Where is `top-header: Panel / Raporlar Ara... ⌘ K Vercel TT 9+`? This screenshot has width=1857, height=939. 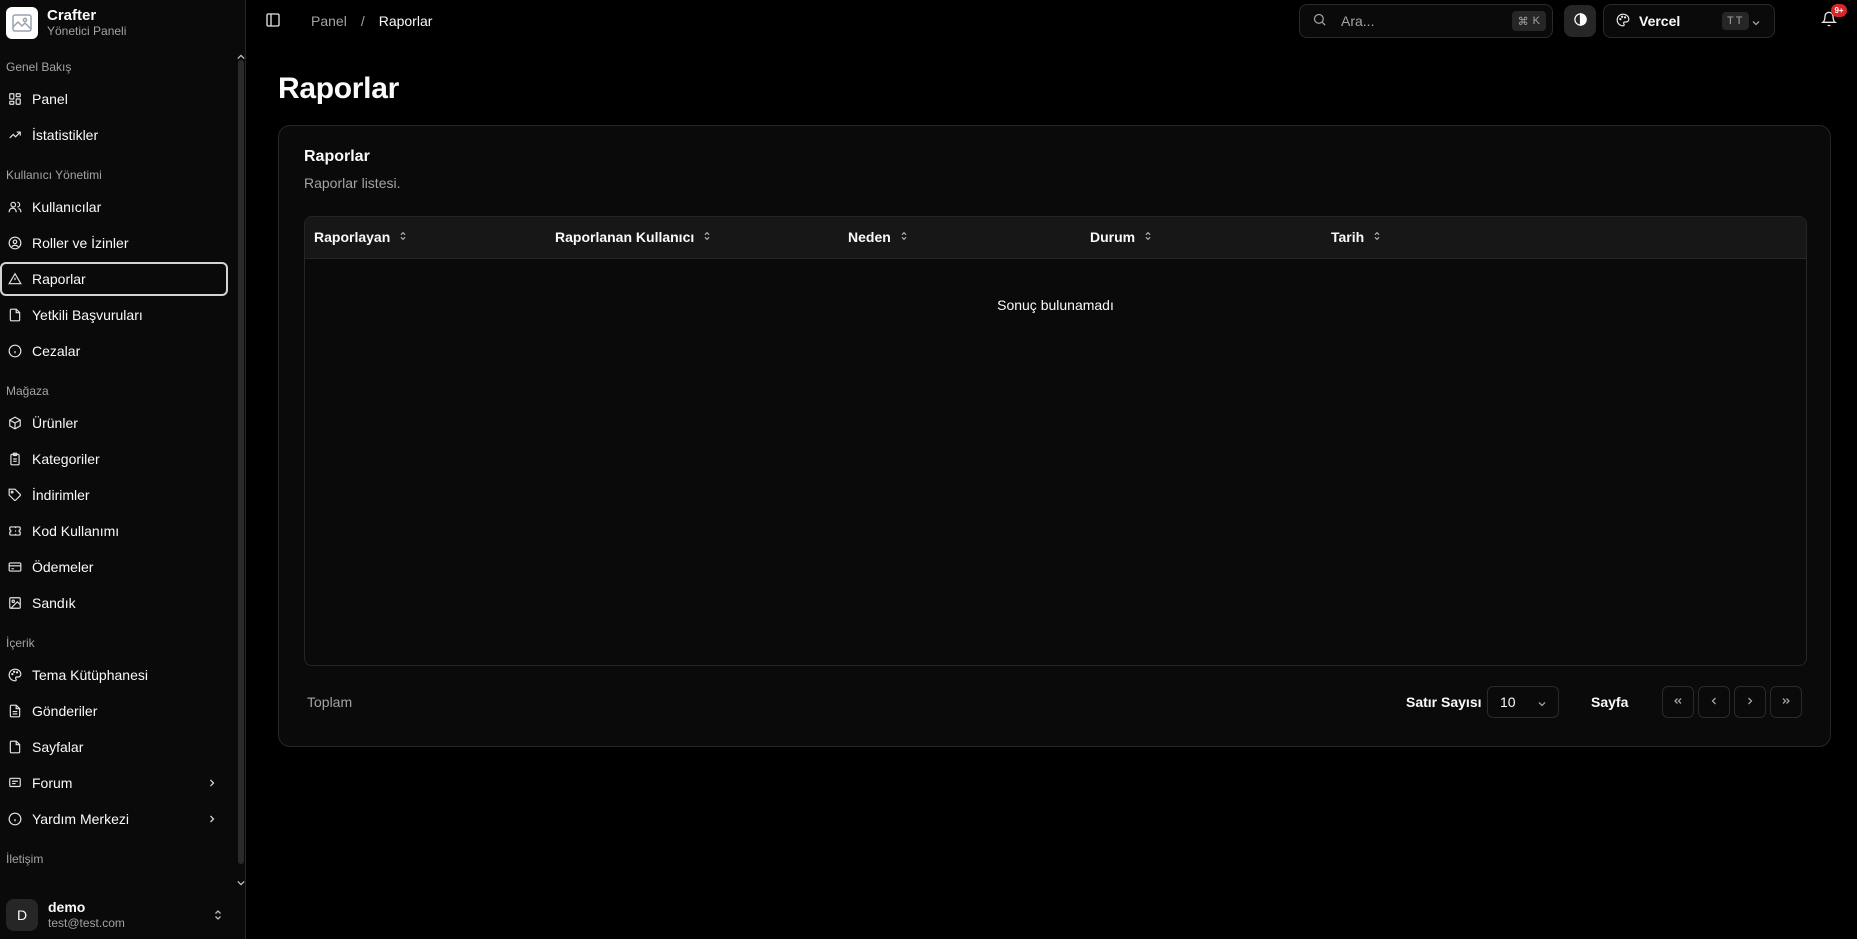
top-header: Panel / Raporlar Ara... ⌘ K Vercel TT 9+ is located at coordinates (1052, 21).